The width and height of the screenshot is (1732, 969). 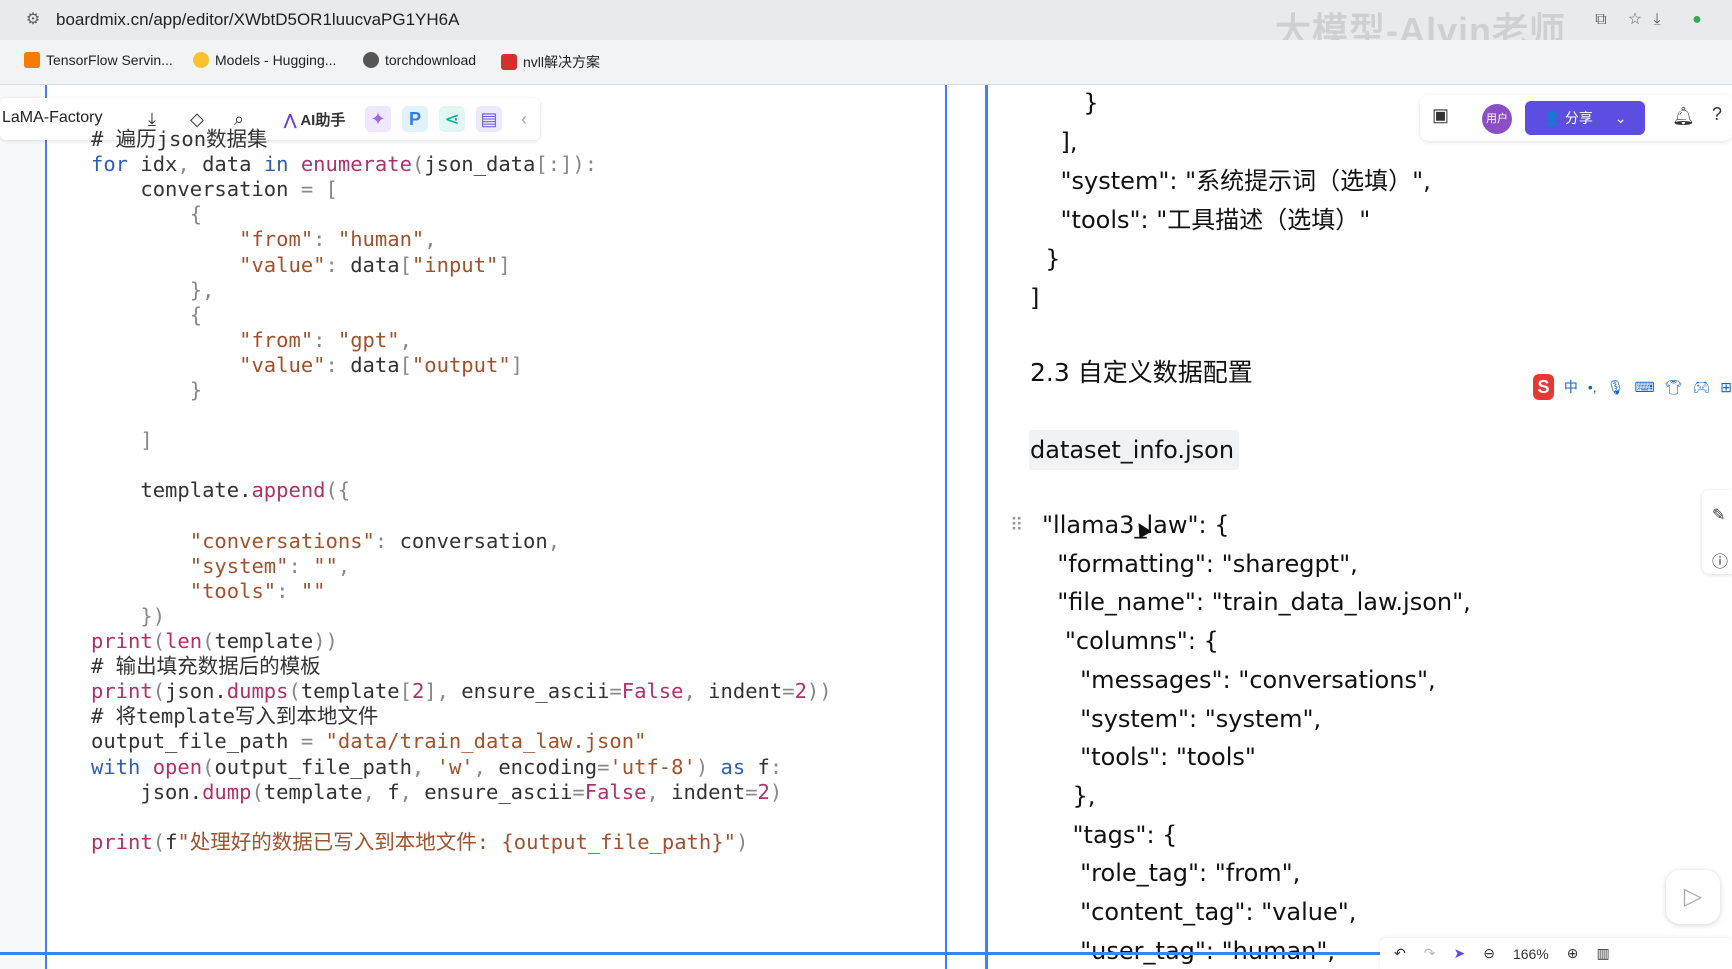 I want to click on json-line: "system": "系统提示词（选填）",, so click(x=1230, y=181).